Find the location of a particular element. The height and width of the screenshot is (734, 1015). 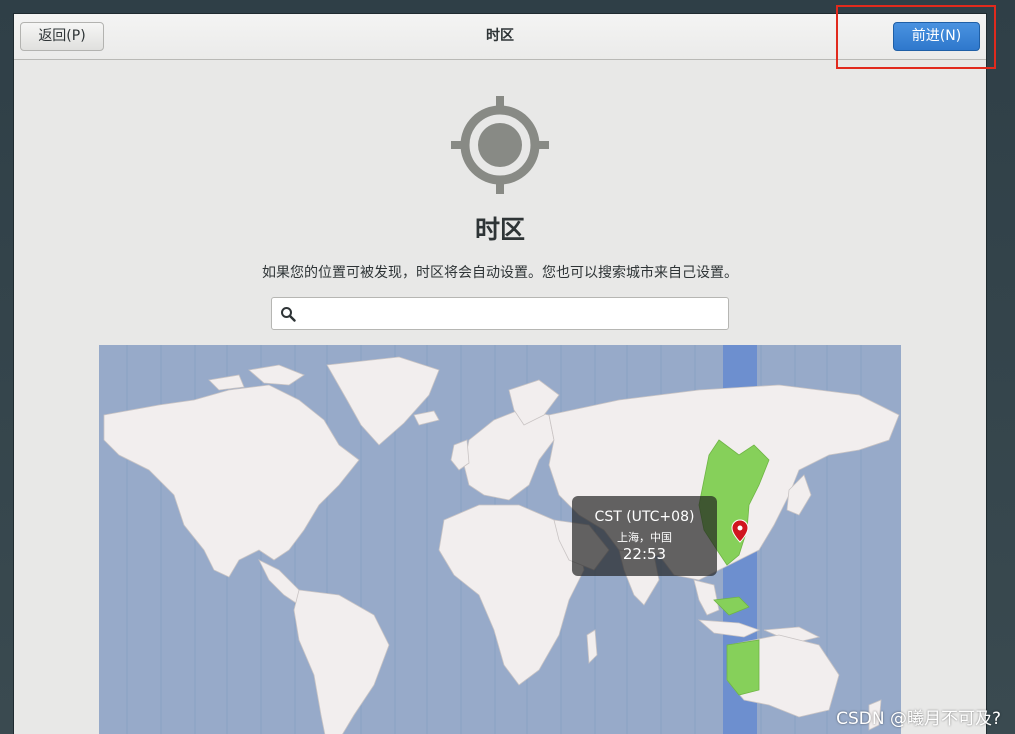

tooltip-zone: CST (UTC+08) is located at coordinates (644, 517).